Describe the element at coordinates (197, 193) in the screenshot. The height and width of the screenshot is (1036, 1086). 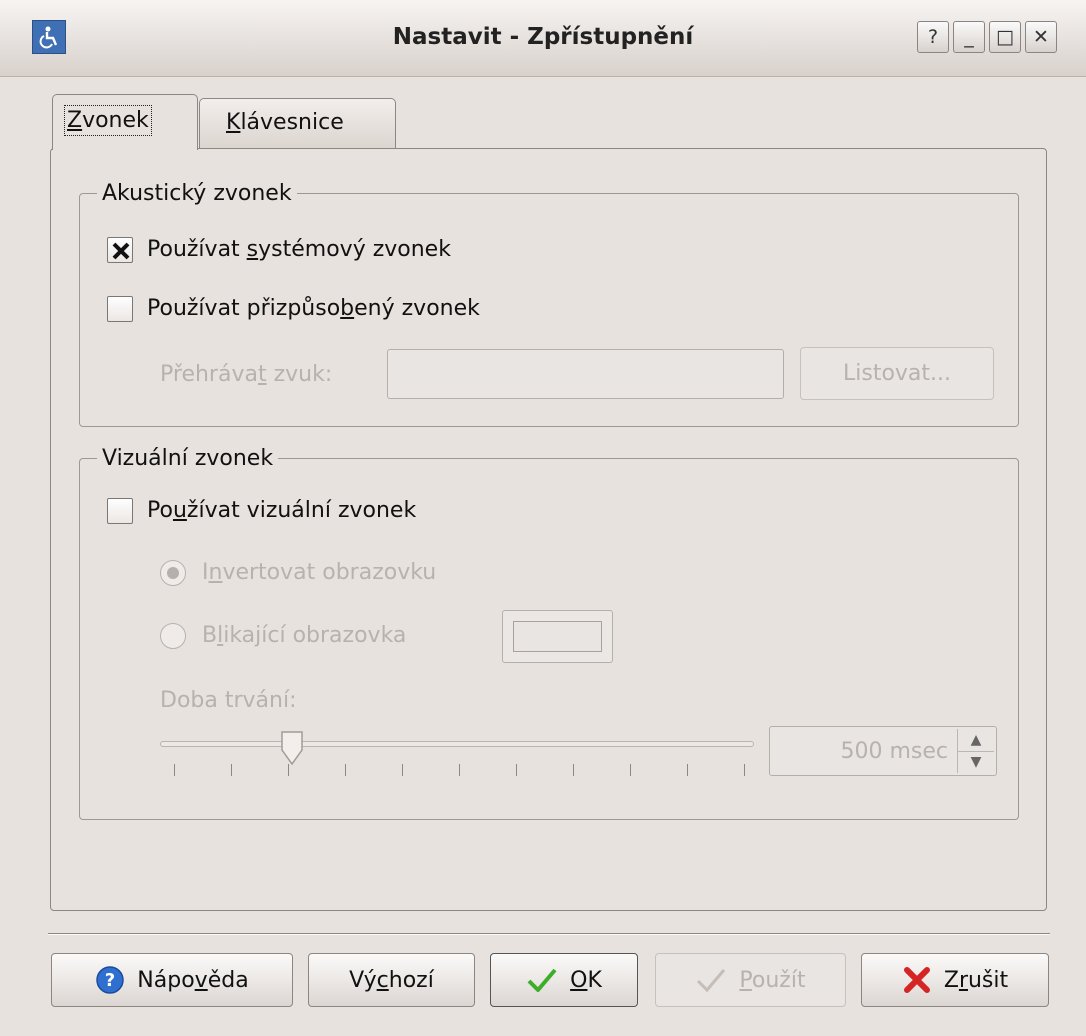
I see `acoustic-bell-legend: Akustický zvonek` at that location.